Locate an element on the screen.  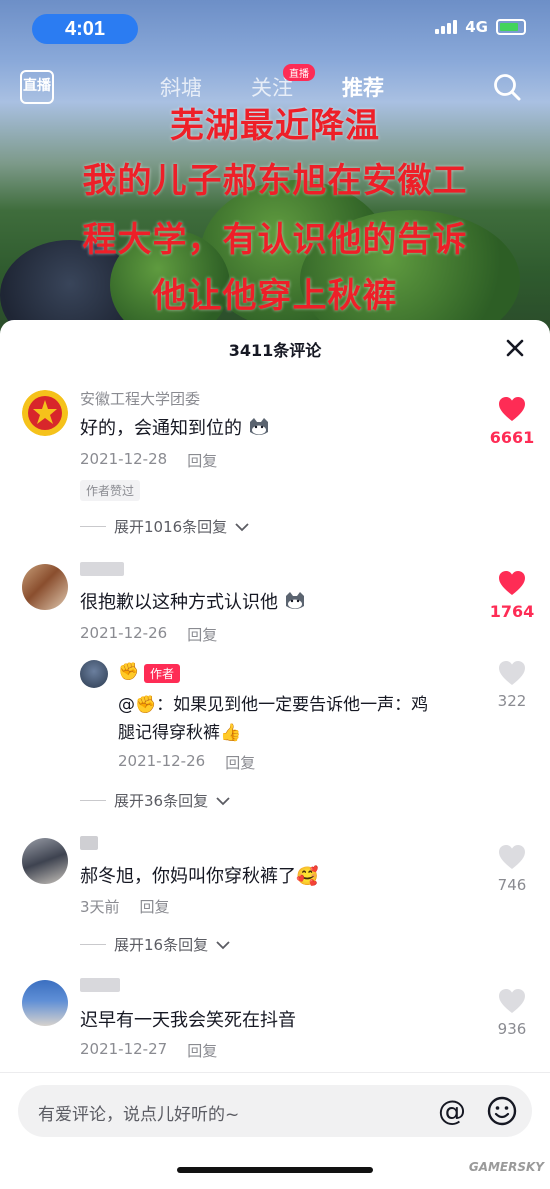
at-mention-icon: @ is located at coordinates (452, 1111).